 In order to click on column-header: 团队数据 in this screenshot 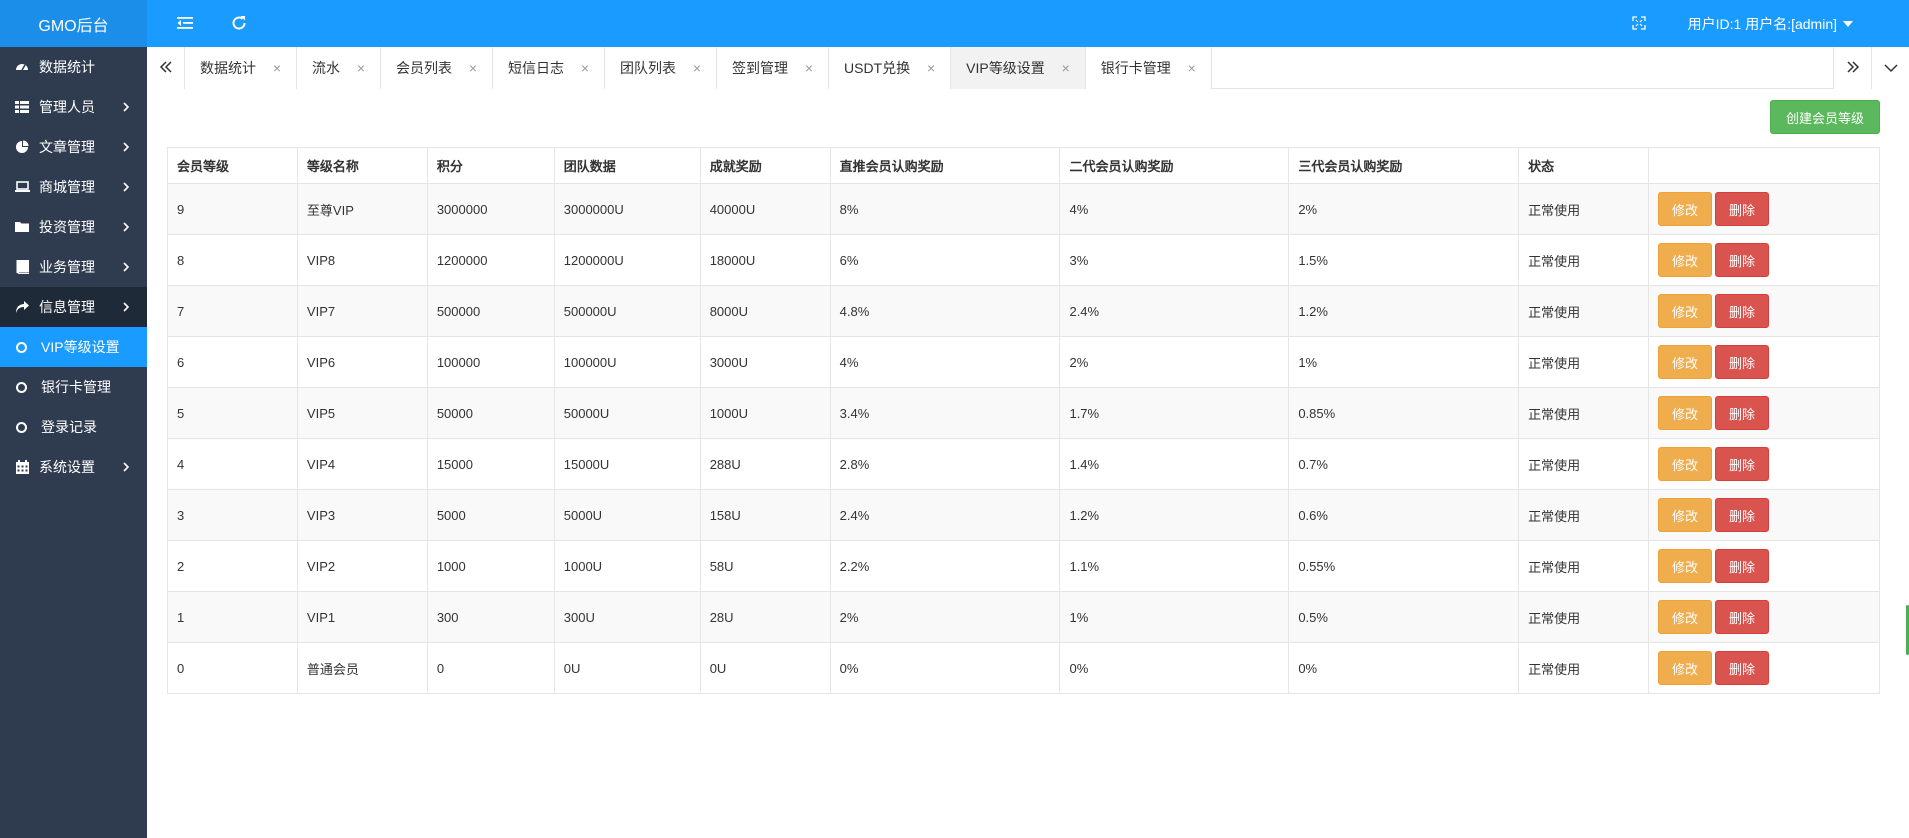, I will do `click(627, 165)`.